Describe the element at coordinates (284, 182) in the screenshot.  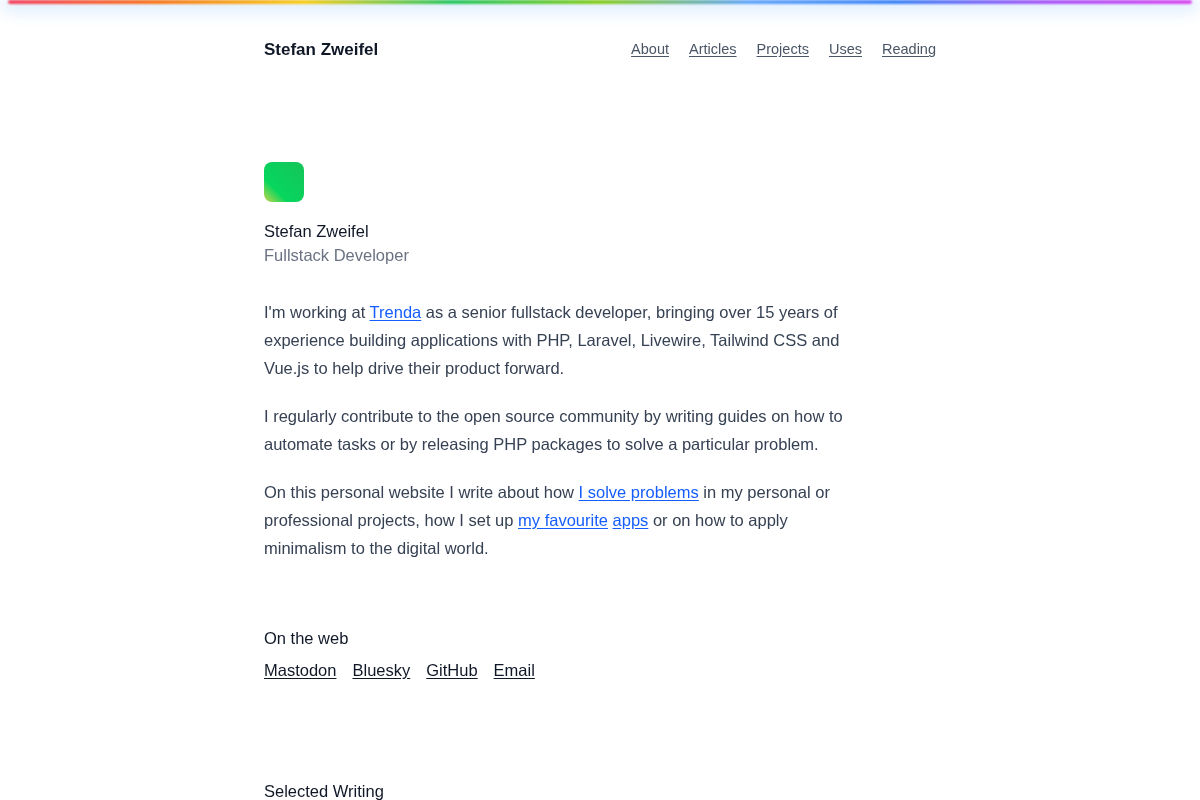
I see `gradient-tile-icon` at that location.